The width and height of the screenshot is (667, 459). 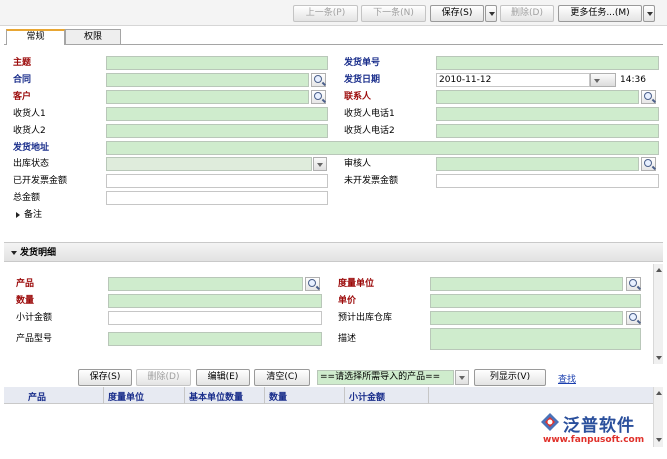 I want to click on remarks-label: 备注, so click(x=33, y=215).